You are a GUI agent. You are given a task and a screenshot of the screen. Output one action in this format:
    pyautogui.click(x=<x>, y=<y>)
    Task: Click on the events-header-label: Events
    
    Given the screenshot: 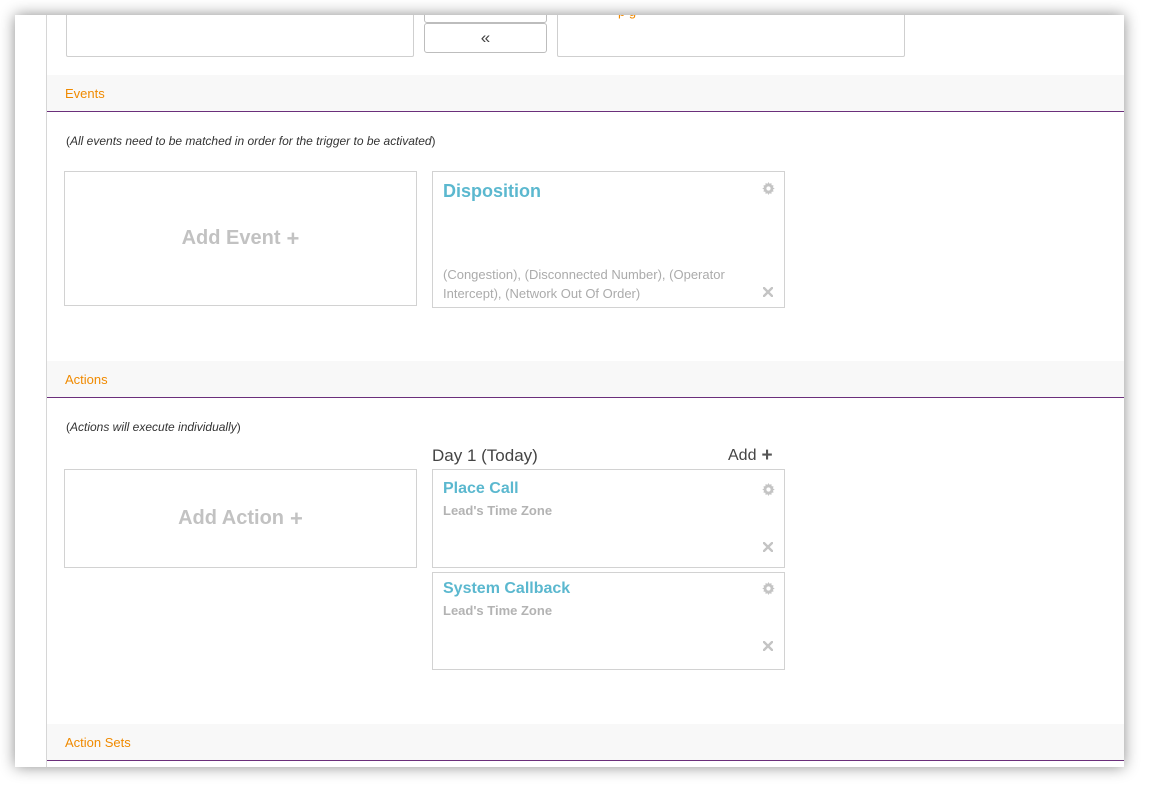 What is the action you would take?
    pyautogui.click(x=85, y=93)
    